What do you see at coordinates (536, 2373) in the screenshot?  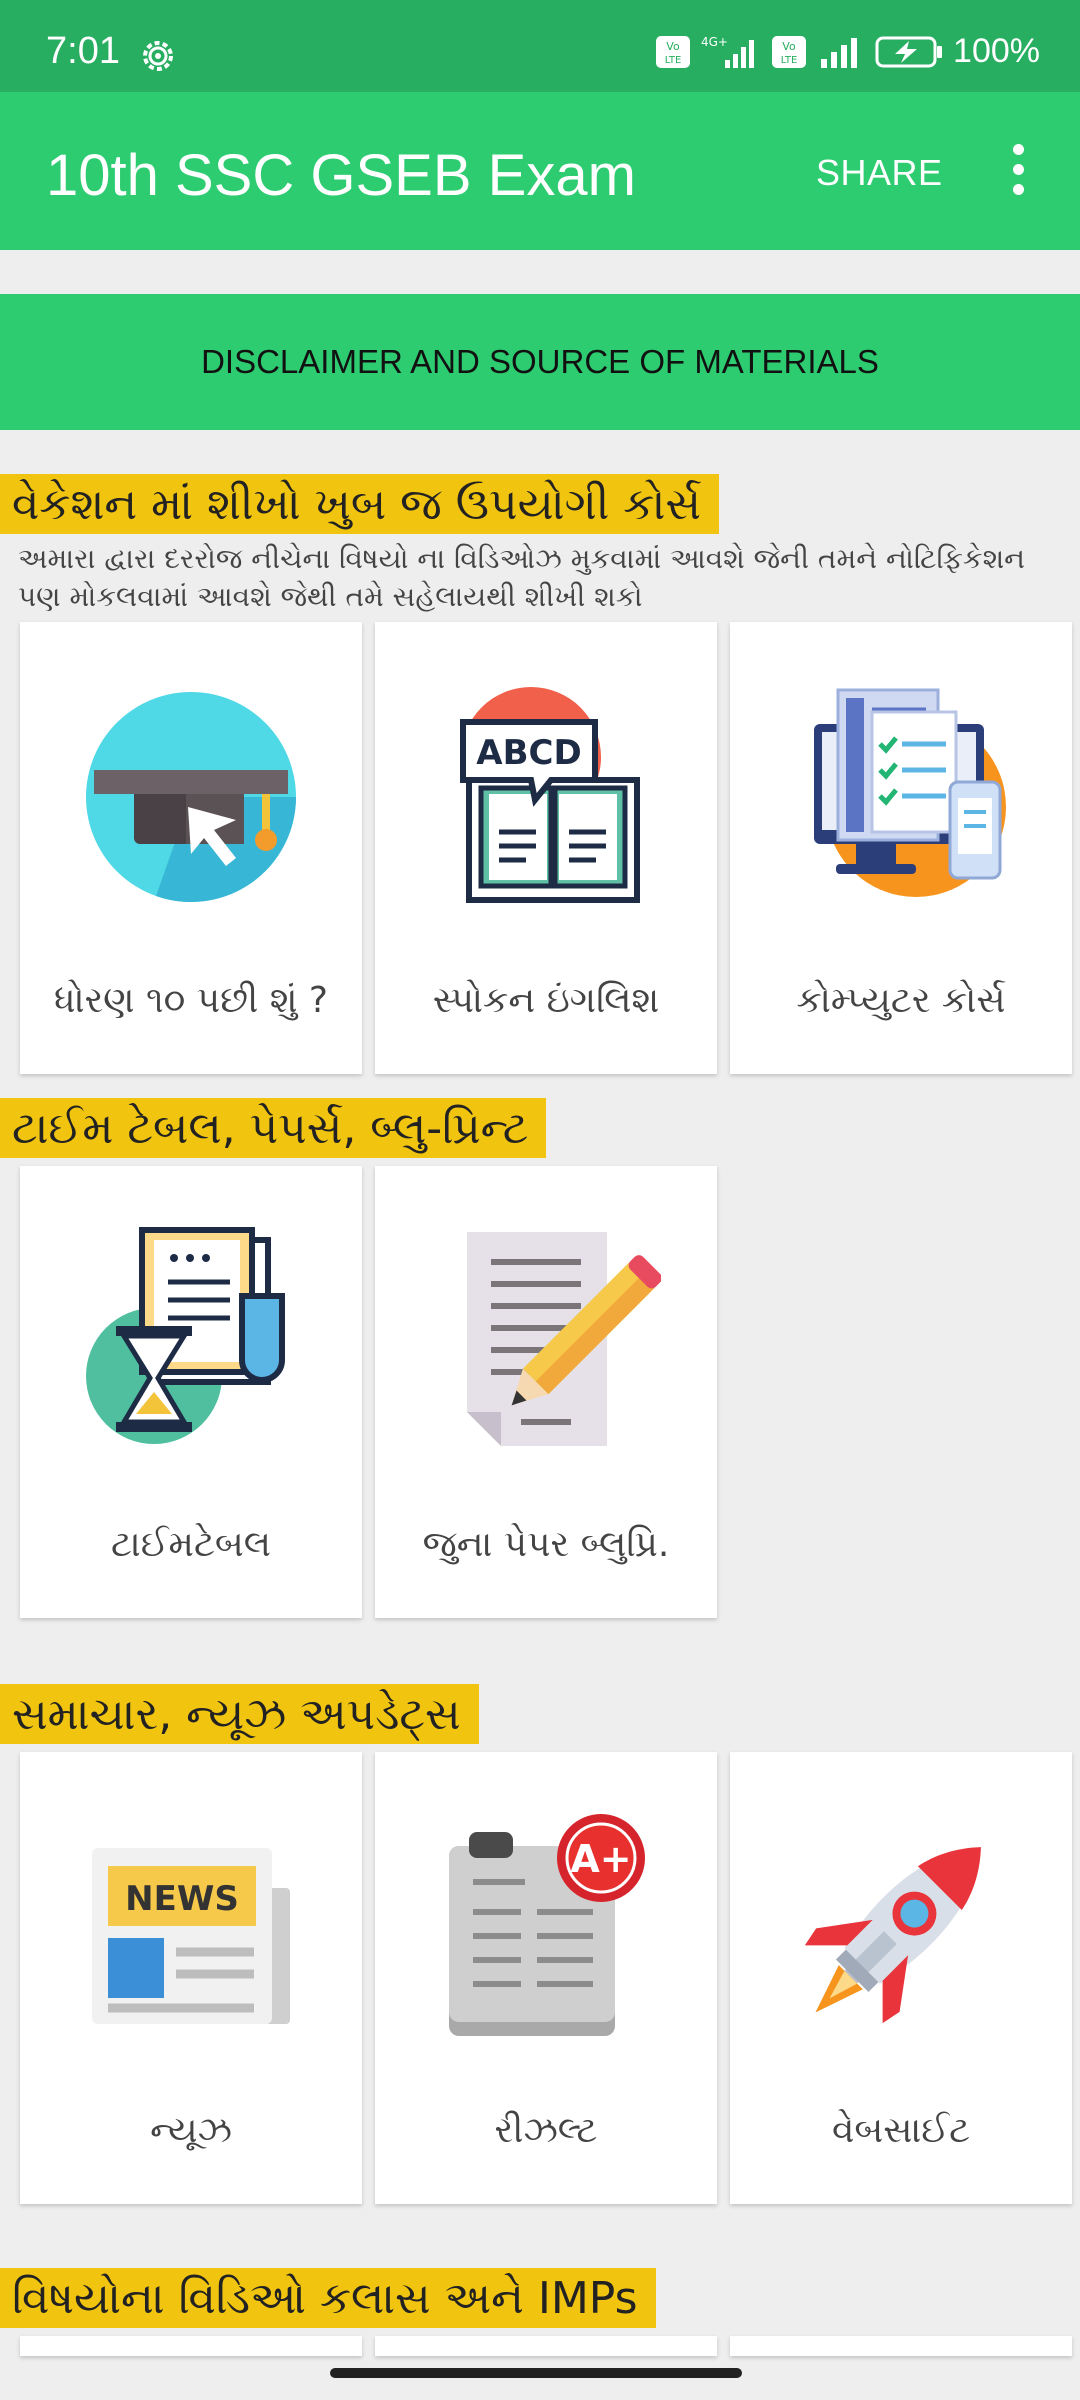 I see `gesture-nav-handle` at bounding box center [536, 2373].